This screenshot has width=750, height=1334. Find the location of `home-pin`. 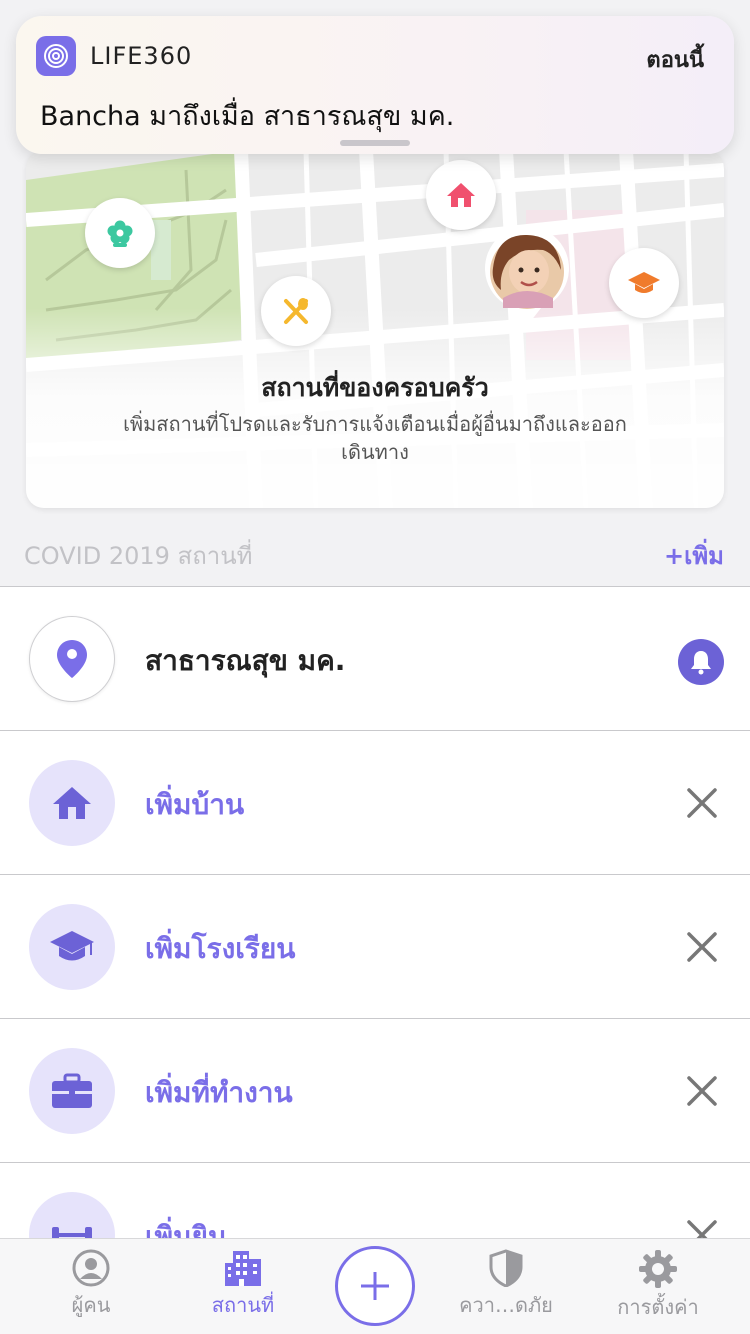

home-pin is located at coordinates (461, 195).